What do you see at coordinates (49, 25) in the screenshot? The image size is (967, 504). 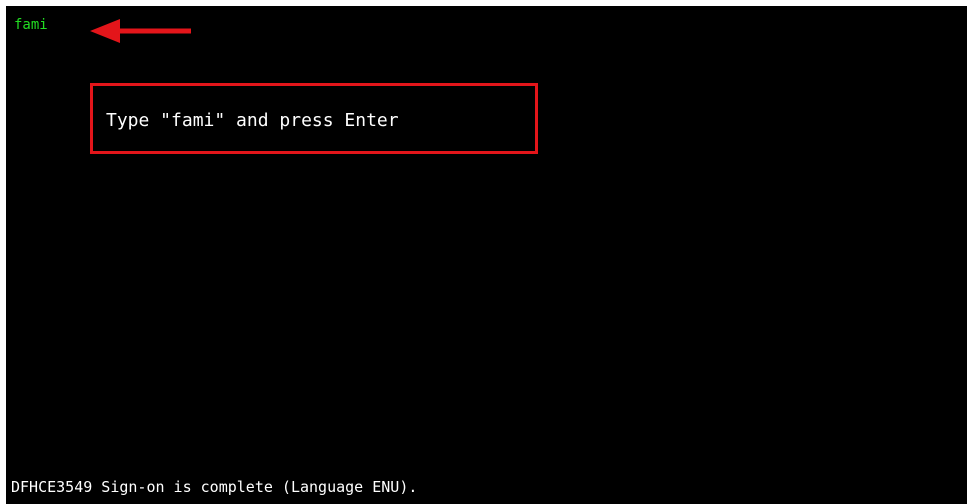 I see `command-input` at bounding box center [49, 25].